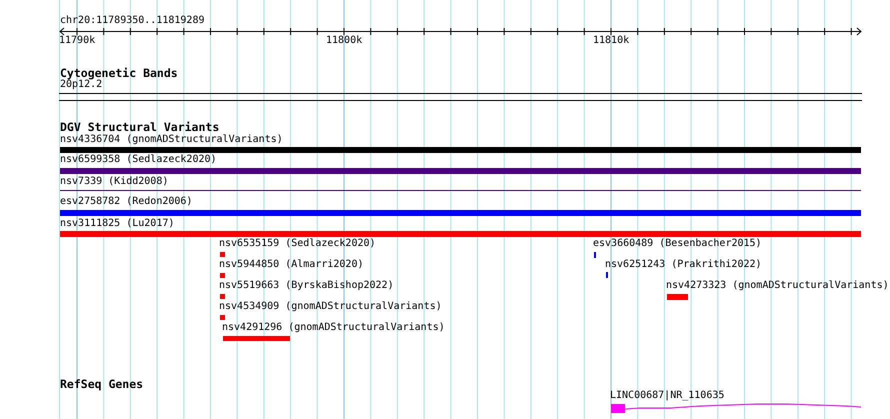  Describe the element at coordinates (330, 307) in the screenshot. I see `variant-label: nsv4534909 (gnomADStructuralVariants)` at that location.